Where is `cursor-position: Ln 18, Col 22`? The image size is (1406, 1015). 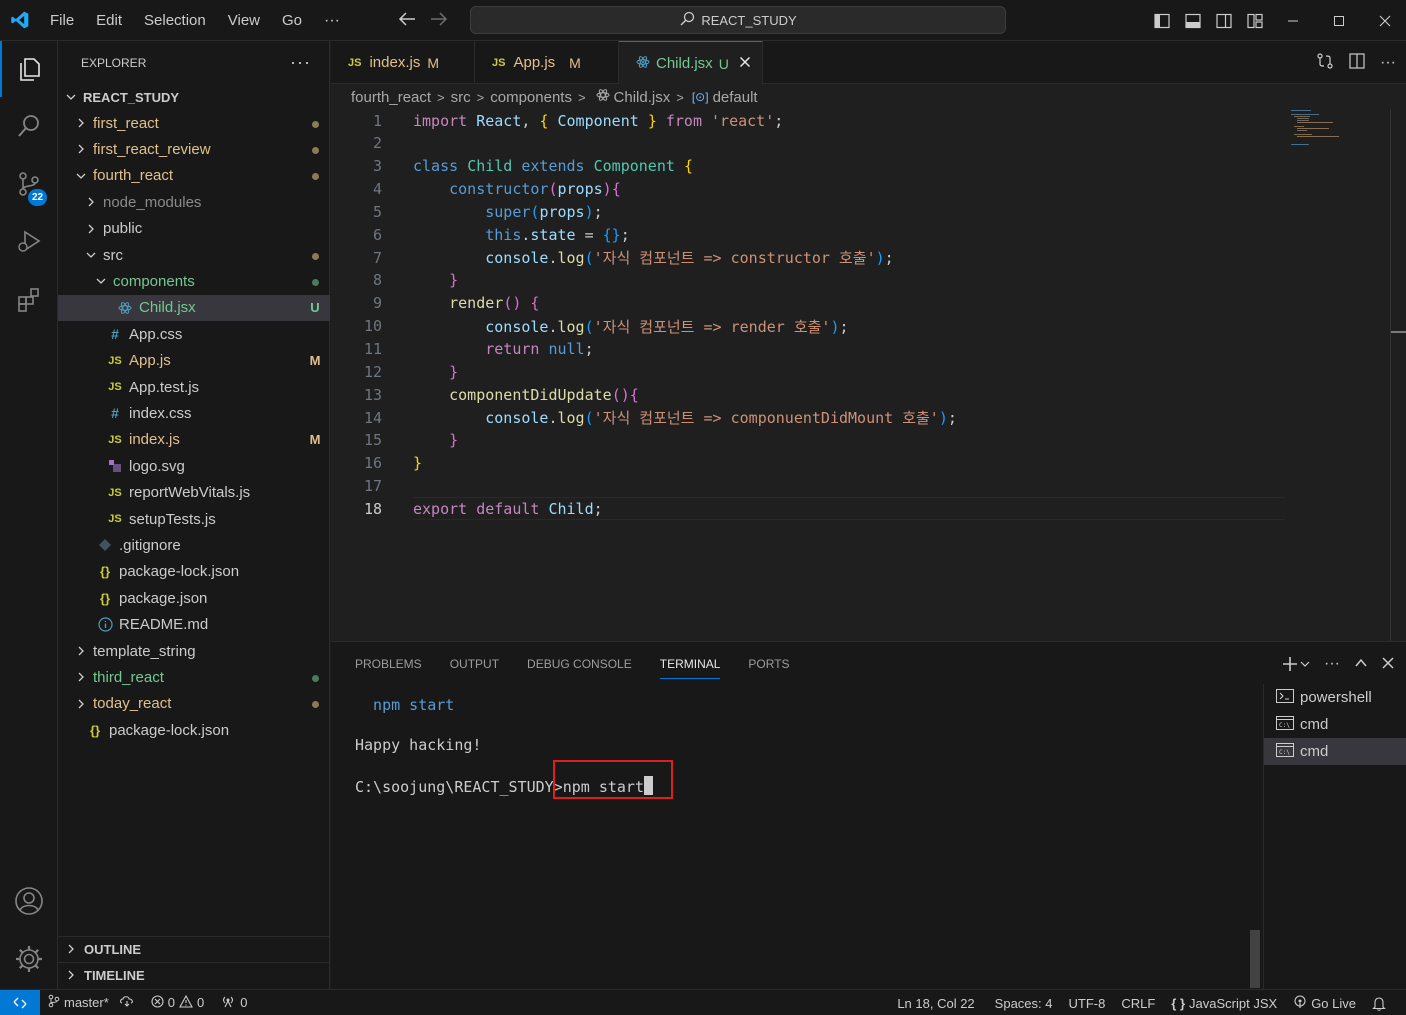 cursor-position: Ln 18, Col 22 is located at coordinates (935, 1002).